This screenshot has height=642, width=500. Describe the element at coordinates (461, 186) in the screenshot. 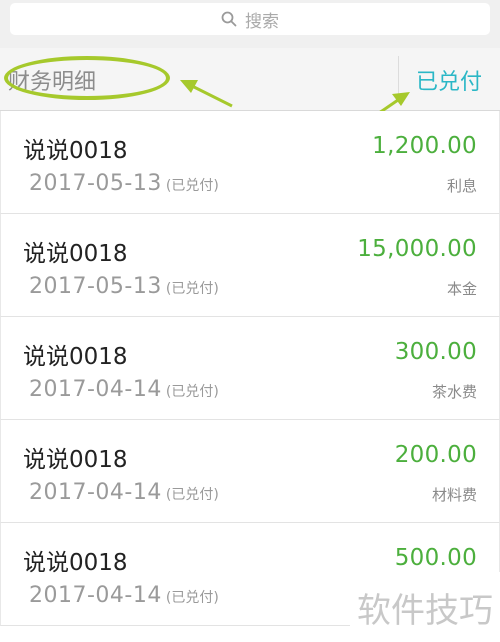

I see `record-category: 利息` at that location.